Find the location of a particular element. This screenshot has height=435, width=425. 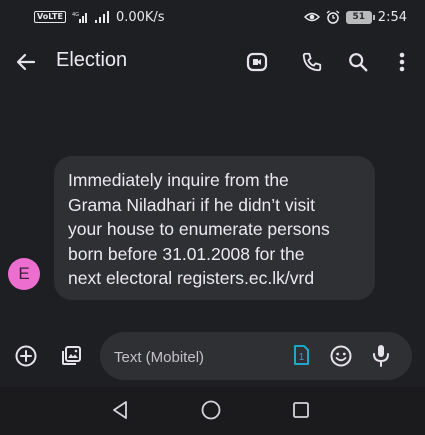

call-button is located at coordinates (312, 62).